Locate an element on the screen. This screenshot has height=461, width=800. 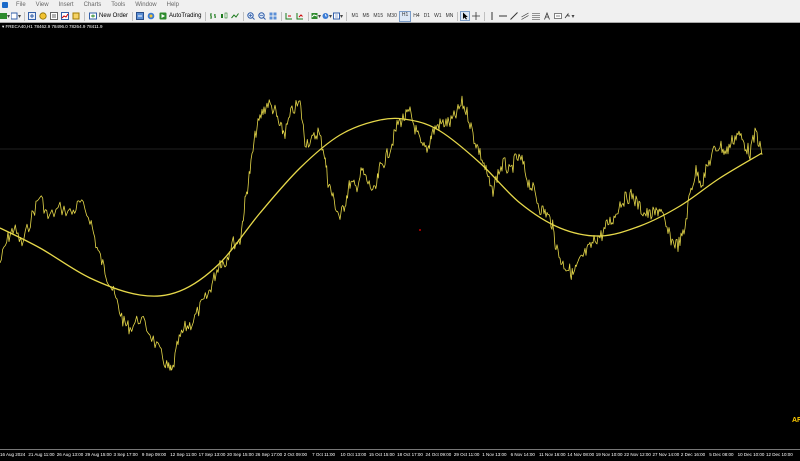
time-axis-label: 9 Sep 09:00 is located at coordinates (154, 454).